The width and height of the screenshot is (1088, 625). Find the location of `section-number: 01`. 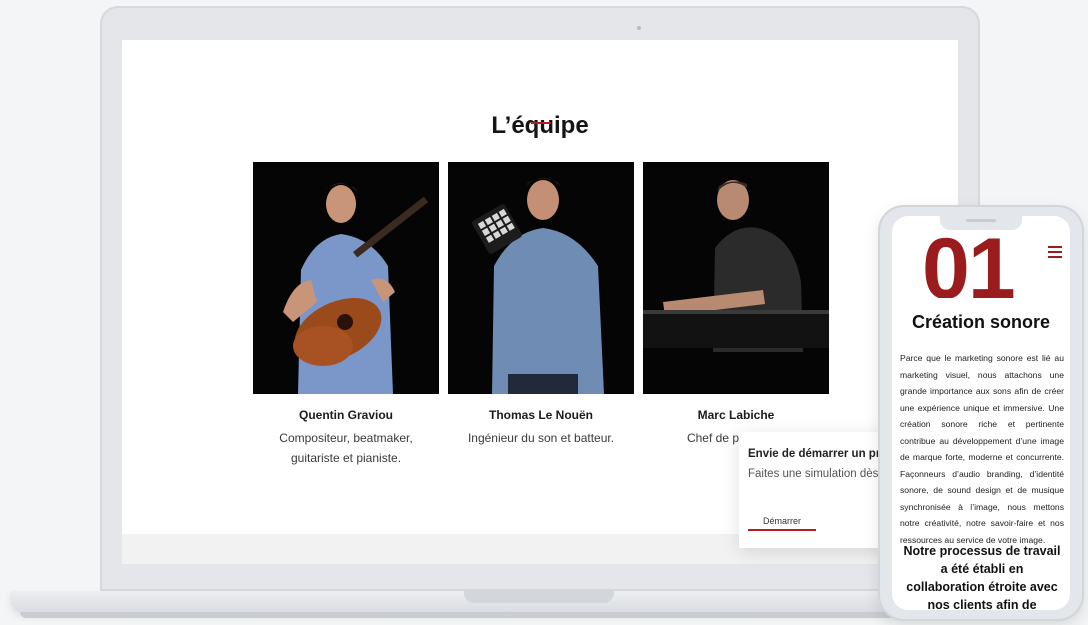

section-number: 01 is located at coordinates (968, 262).